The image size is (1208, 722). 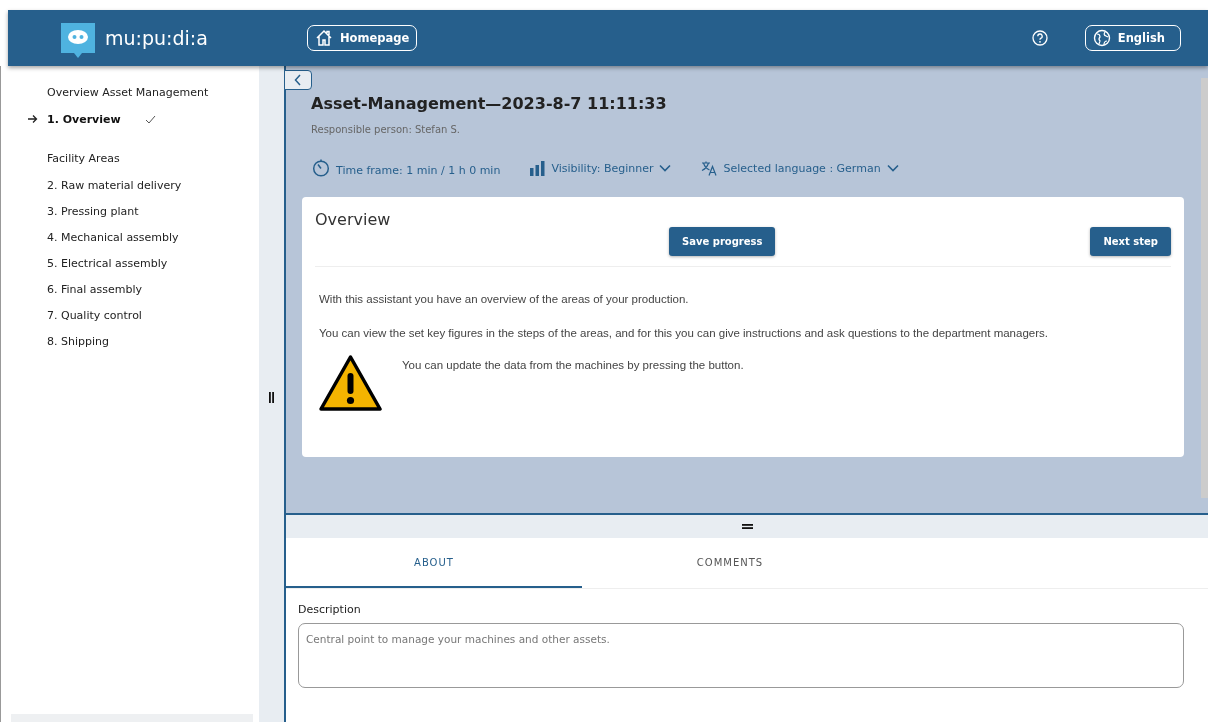 I want to click on sidebar-item: 8. Shipping, so click(x=78, y=341).